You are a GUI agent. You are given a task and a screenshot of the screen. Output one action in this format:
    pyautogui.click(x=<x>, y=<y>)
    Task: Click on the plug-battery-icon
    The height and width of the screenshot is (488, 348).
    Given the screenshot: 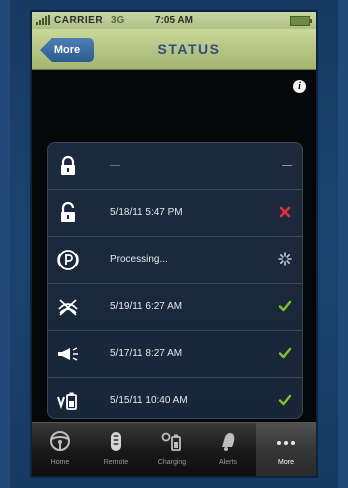 What is the action you would take?
    pyautogui.click(x=171, y=441)
    